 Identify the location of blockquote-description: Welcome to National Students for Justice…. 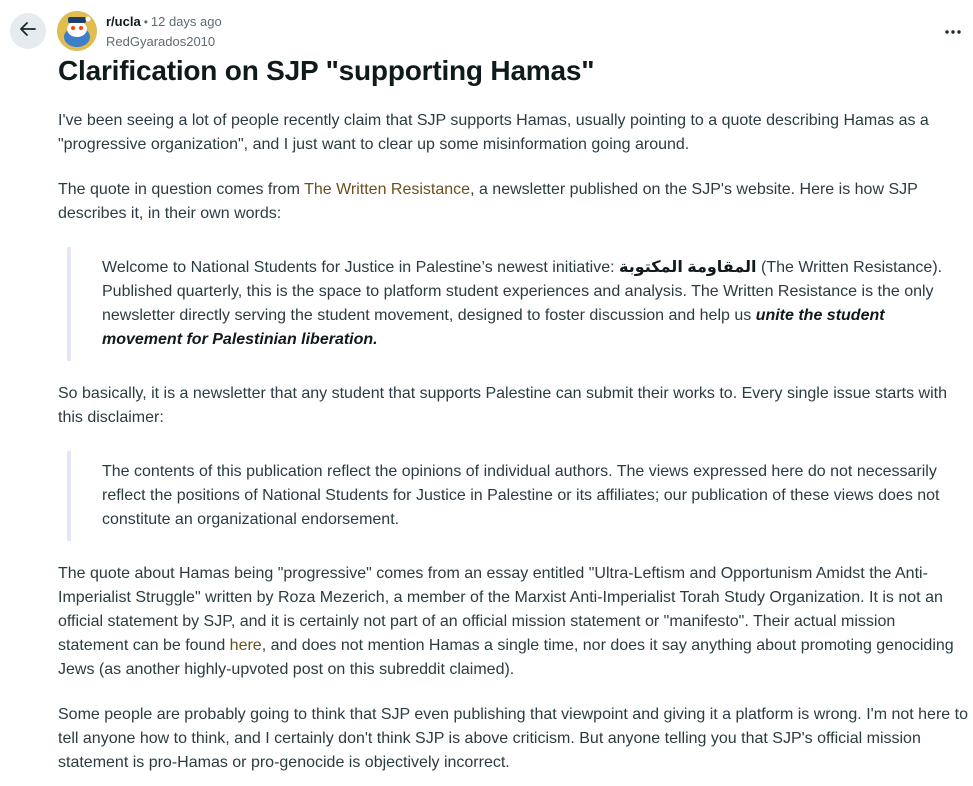
(517, 304).